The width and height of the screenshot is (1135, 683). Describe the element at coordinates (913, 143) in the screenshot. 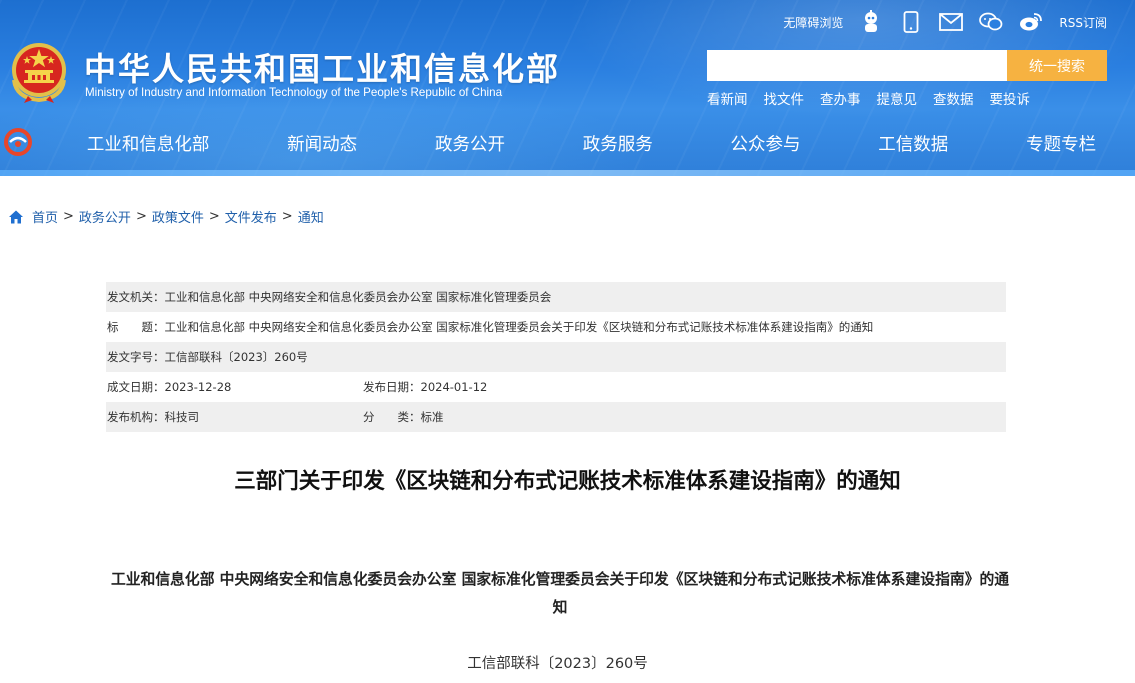

I see `nav-item-data: 工信数据` at that location.